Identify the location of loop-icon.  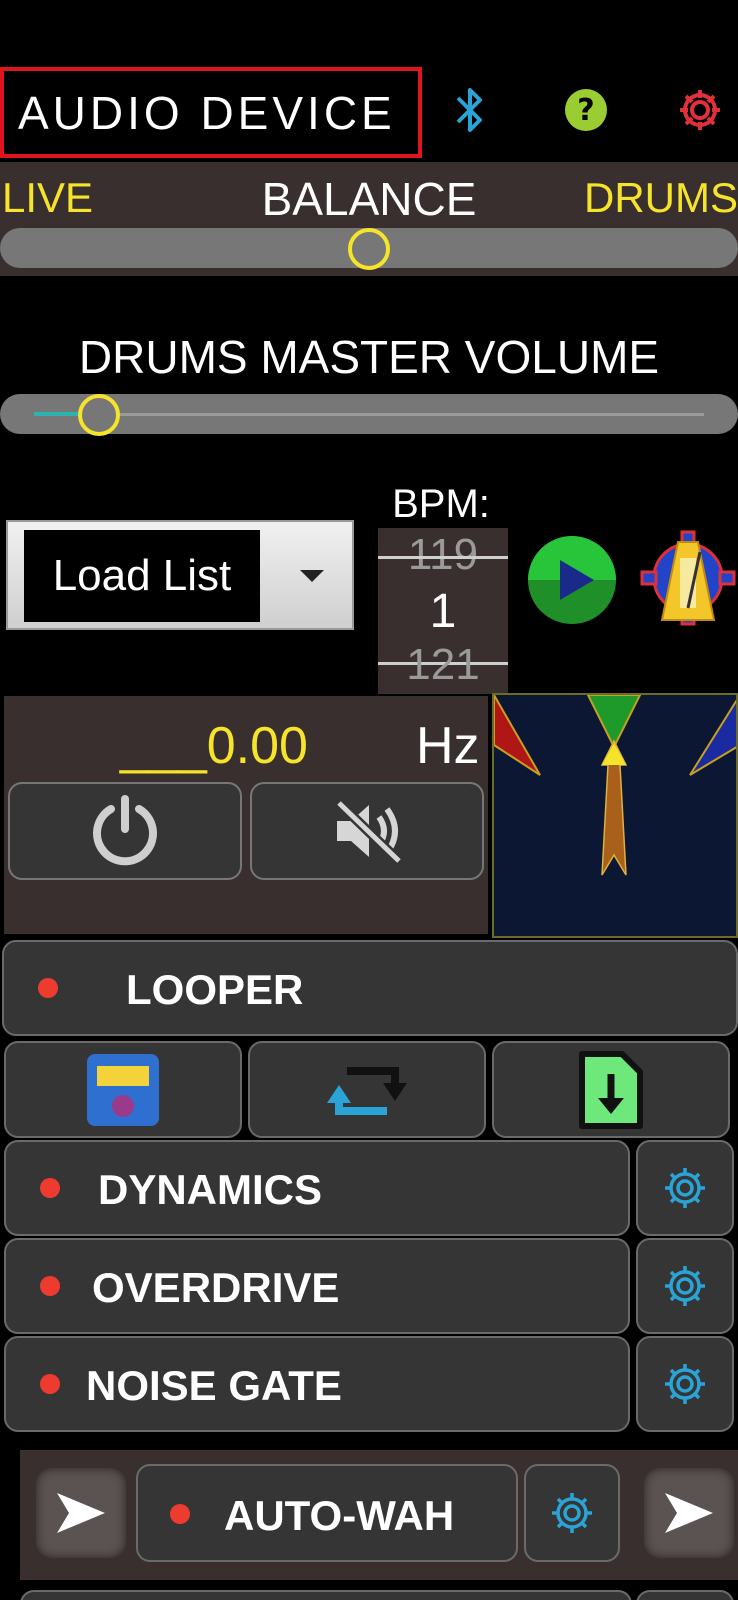
(367, 1090).